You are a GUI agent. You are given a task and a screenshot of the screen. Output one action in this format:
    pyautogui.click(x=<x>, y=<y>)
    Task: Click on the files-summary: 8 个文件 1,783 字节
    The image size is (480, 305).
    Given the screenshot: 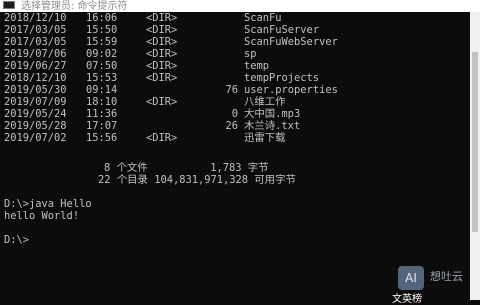 What is the action you would take?
    pyautogui.click(x=186, y=168)
    